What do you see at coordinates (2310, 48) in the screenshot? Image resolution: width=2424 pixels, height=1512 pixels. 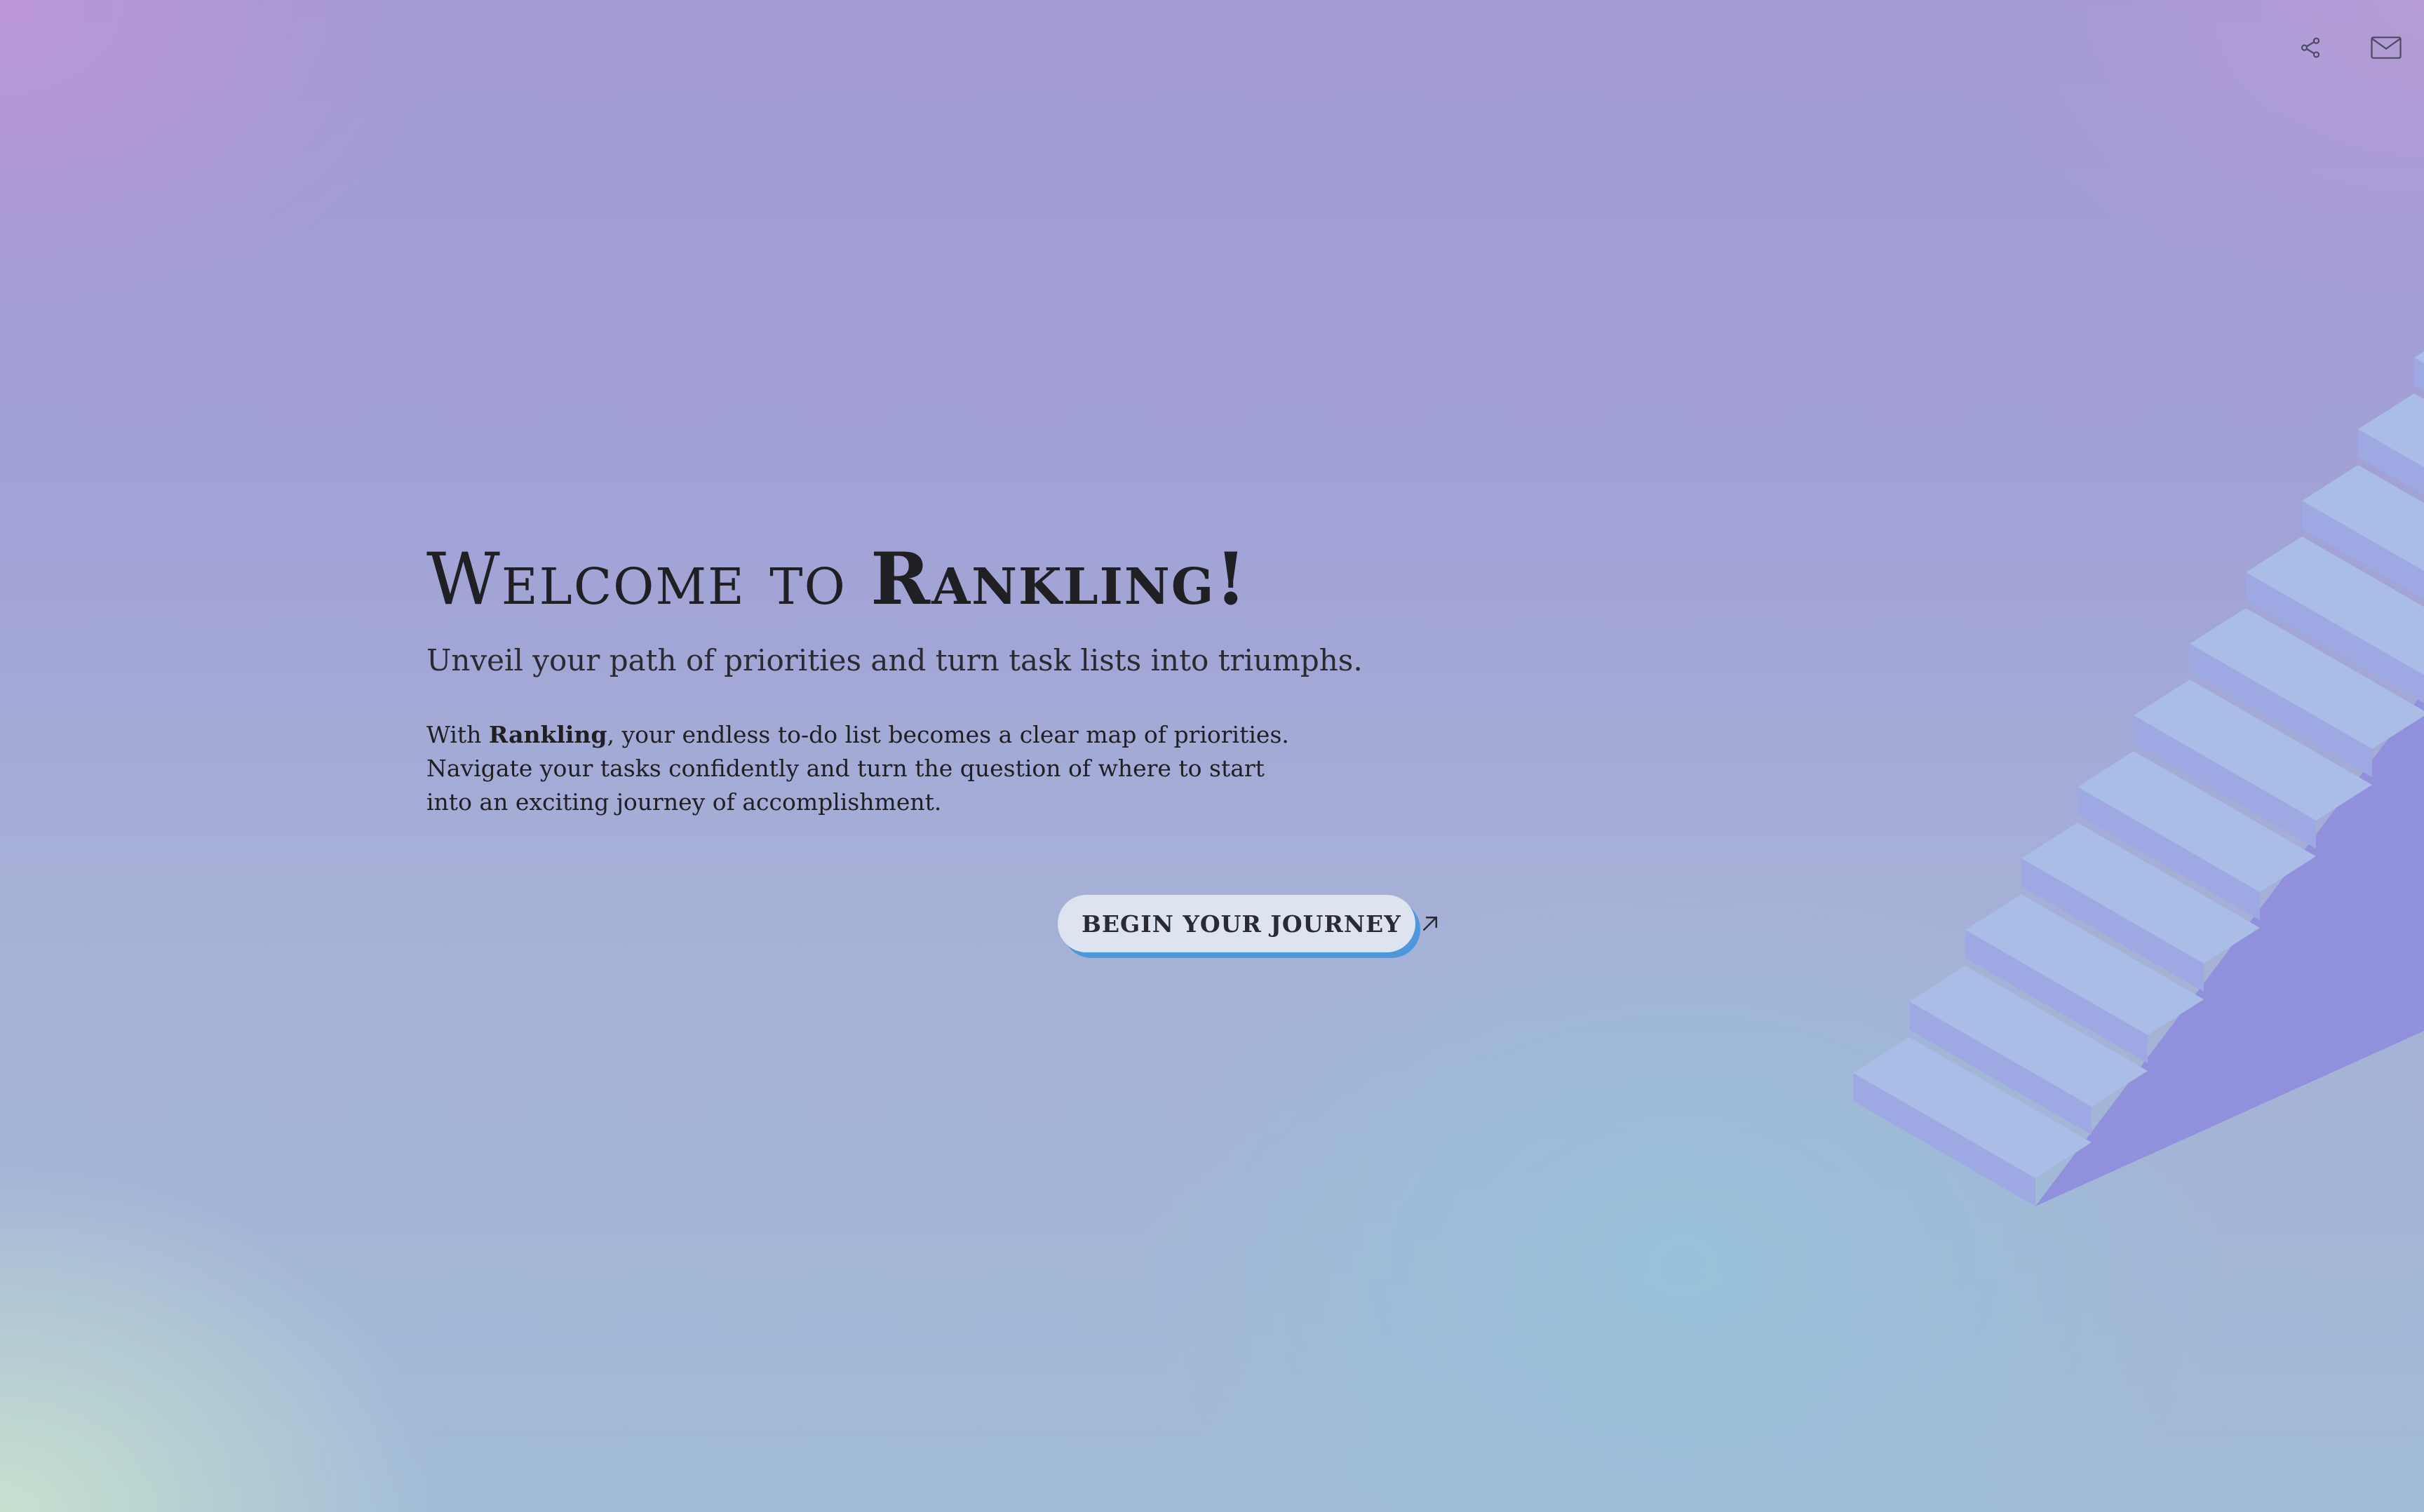 I see `share-icon` at bounding box center [2310, 48].